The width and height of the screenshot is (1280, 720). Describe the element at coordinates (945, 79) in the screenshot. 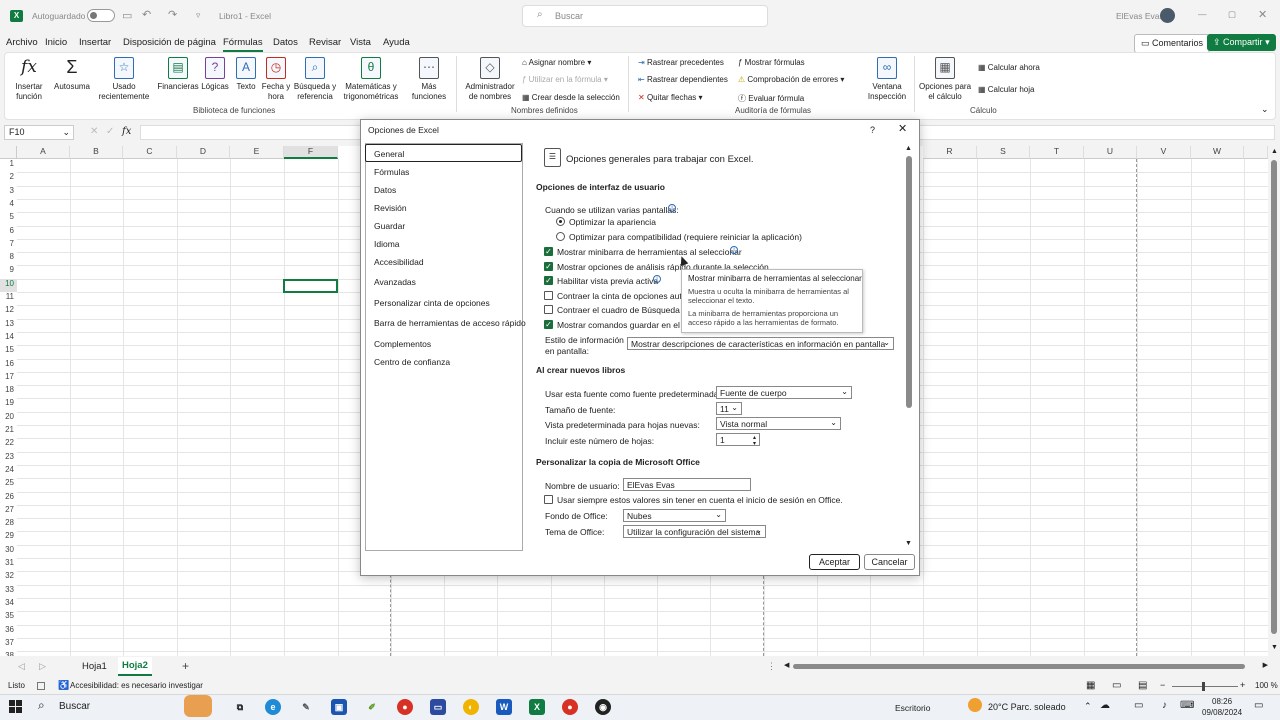

I see `calc-options-button: ▦ Opciones para el cálculo` at that location.